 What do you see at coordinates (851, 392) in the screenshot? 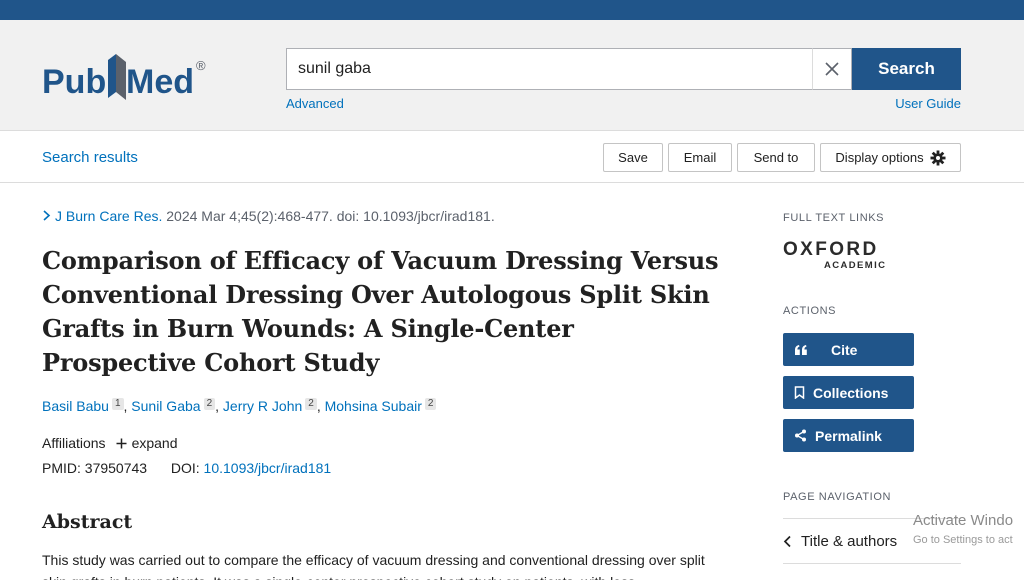
I see `collections-label: Collections` at bounding box center [851, 392].